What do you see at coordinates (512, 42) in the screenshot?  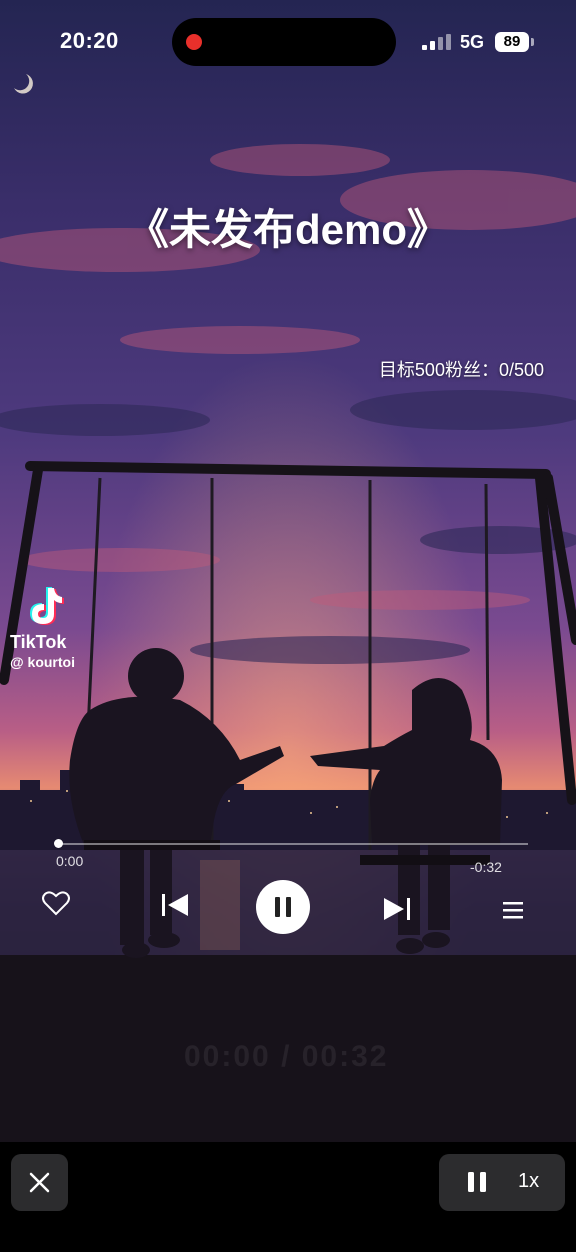 I see `battery-icon: 89` at bounding box center [512, 42].